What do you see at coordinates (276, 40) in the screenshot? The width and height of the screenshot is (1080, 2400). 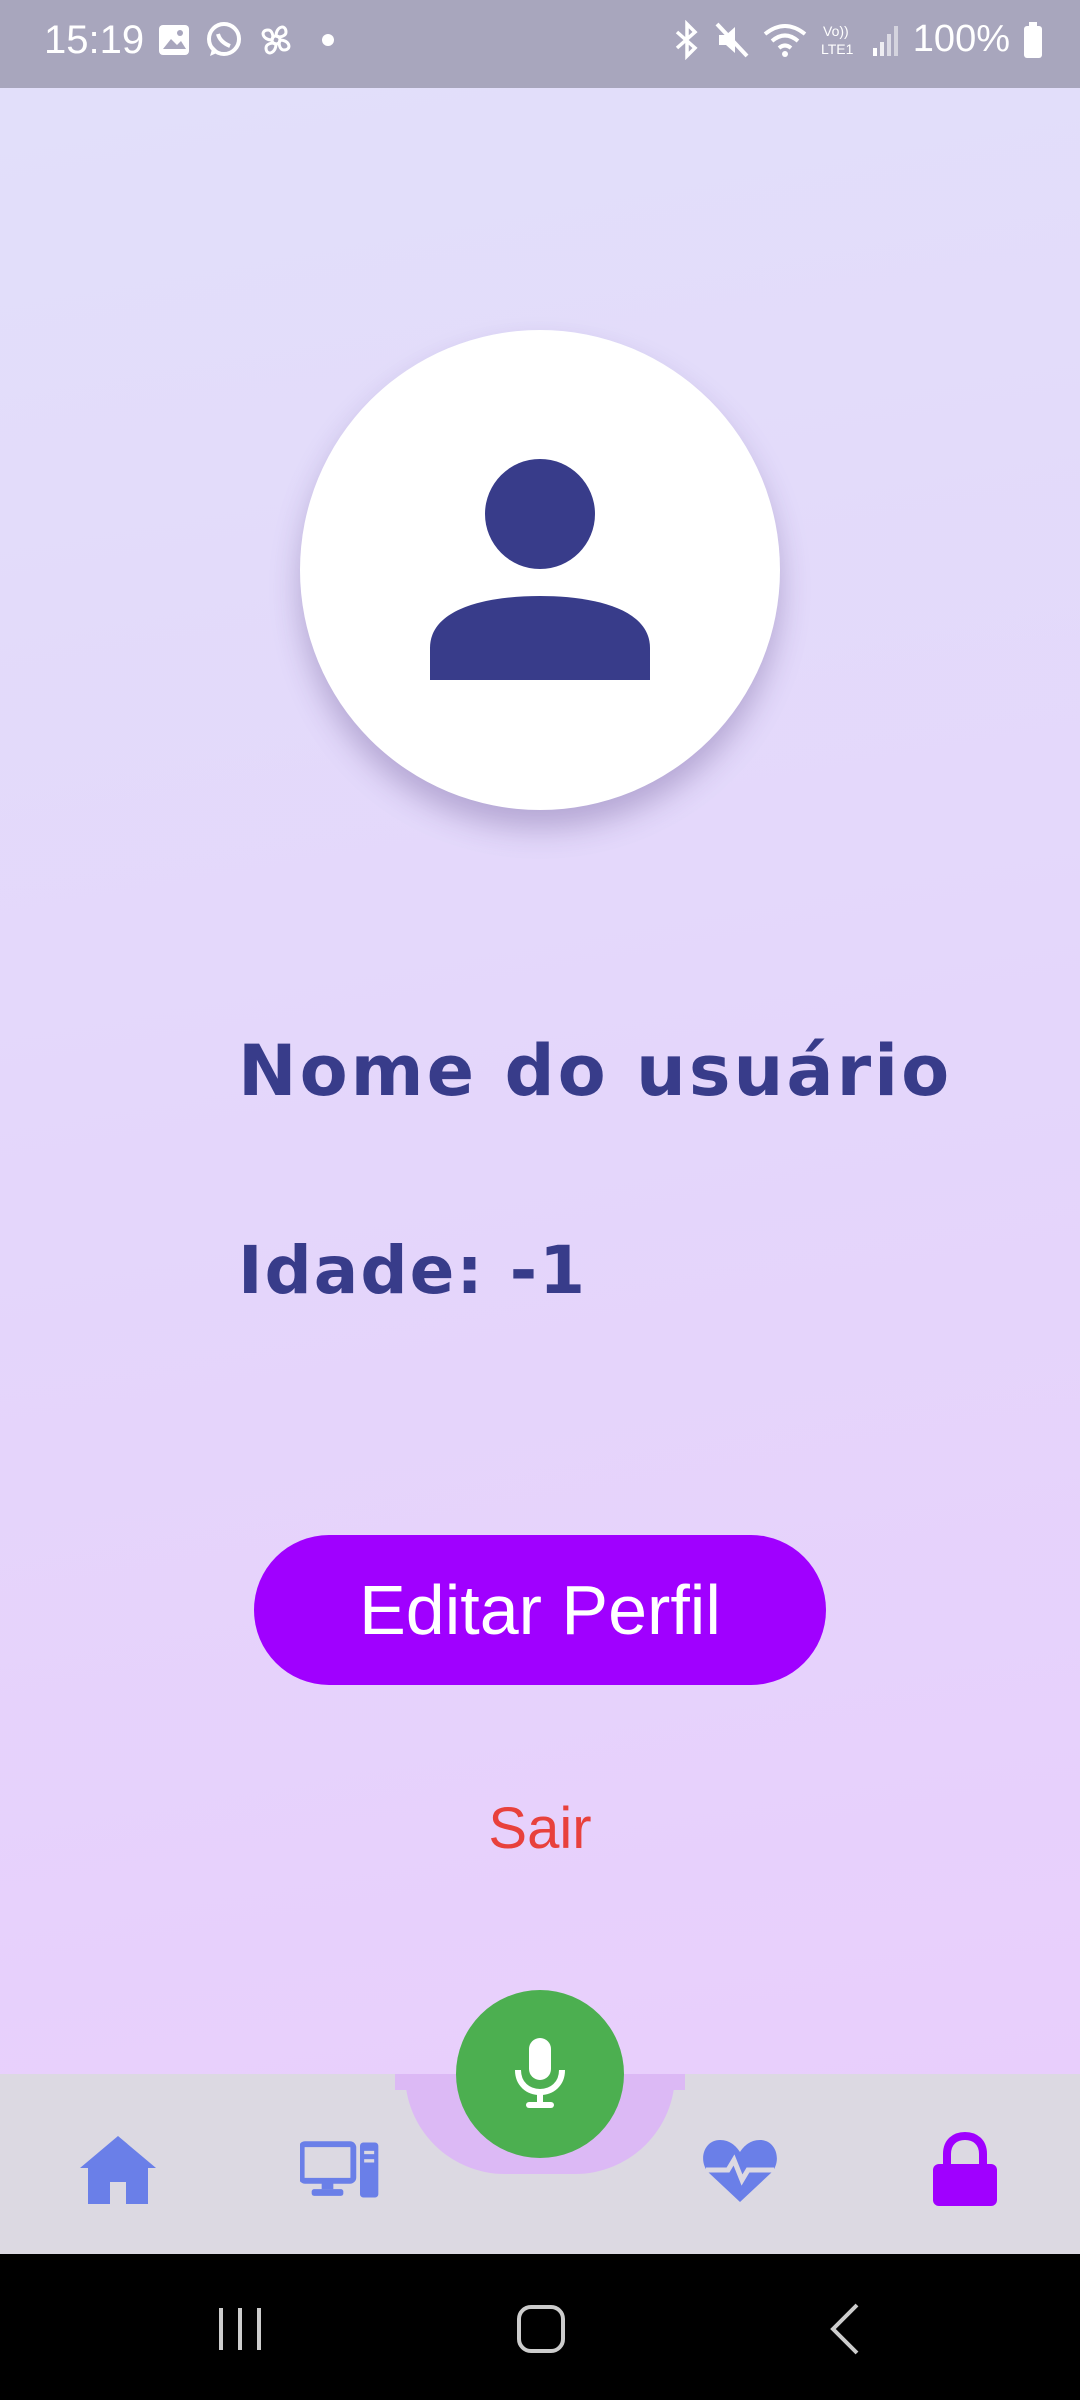 I see `fan-icon` at bounding box center [276, 40].